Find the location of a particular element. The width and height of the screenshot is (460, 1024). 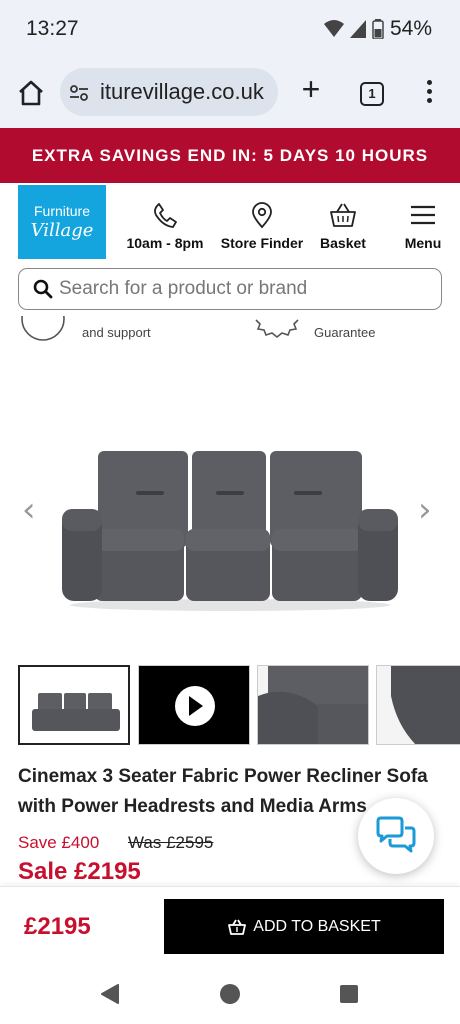

home-nav-icon is located at coordinates (230, 994).